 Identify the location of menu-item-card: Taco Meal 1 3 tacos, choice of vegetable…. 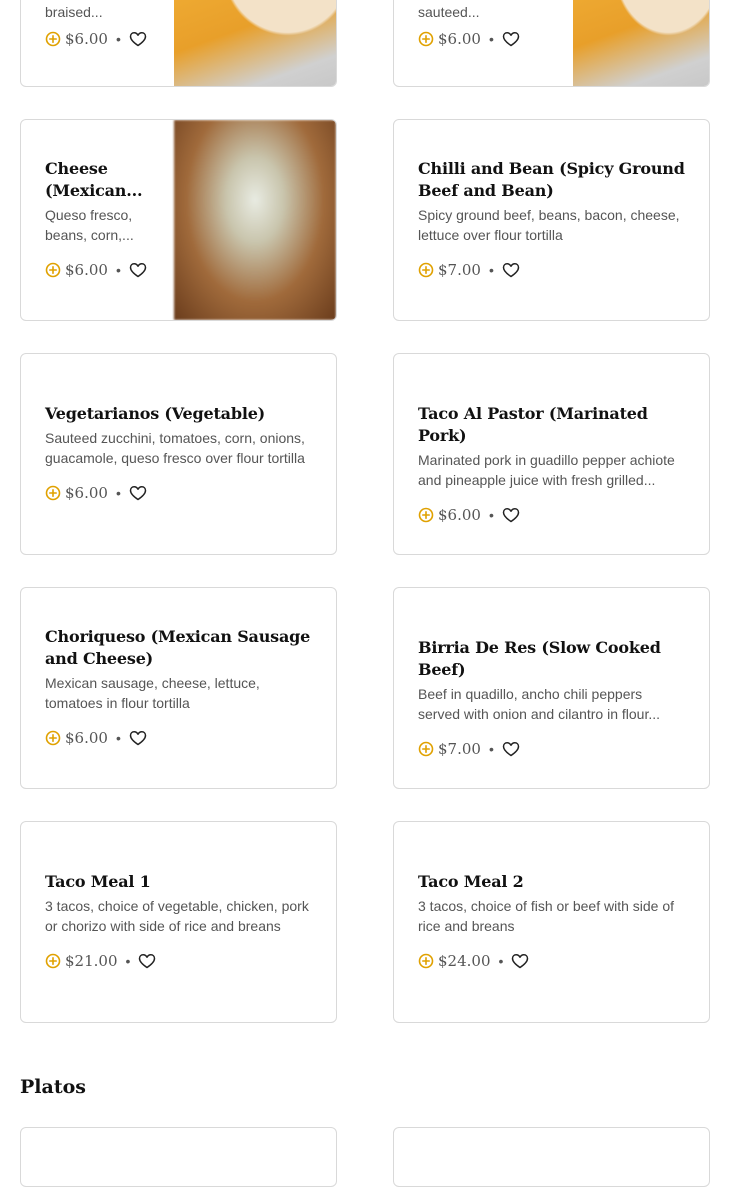
(178, 922).